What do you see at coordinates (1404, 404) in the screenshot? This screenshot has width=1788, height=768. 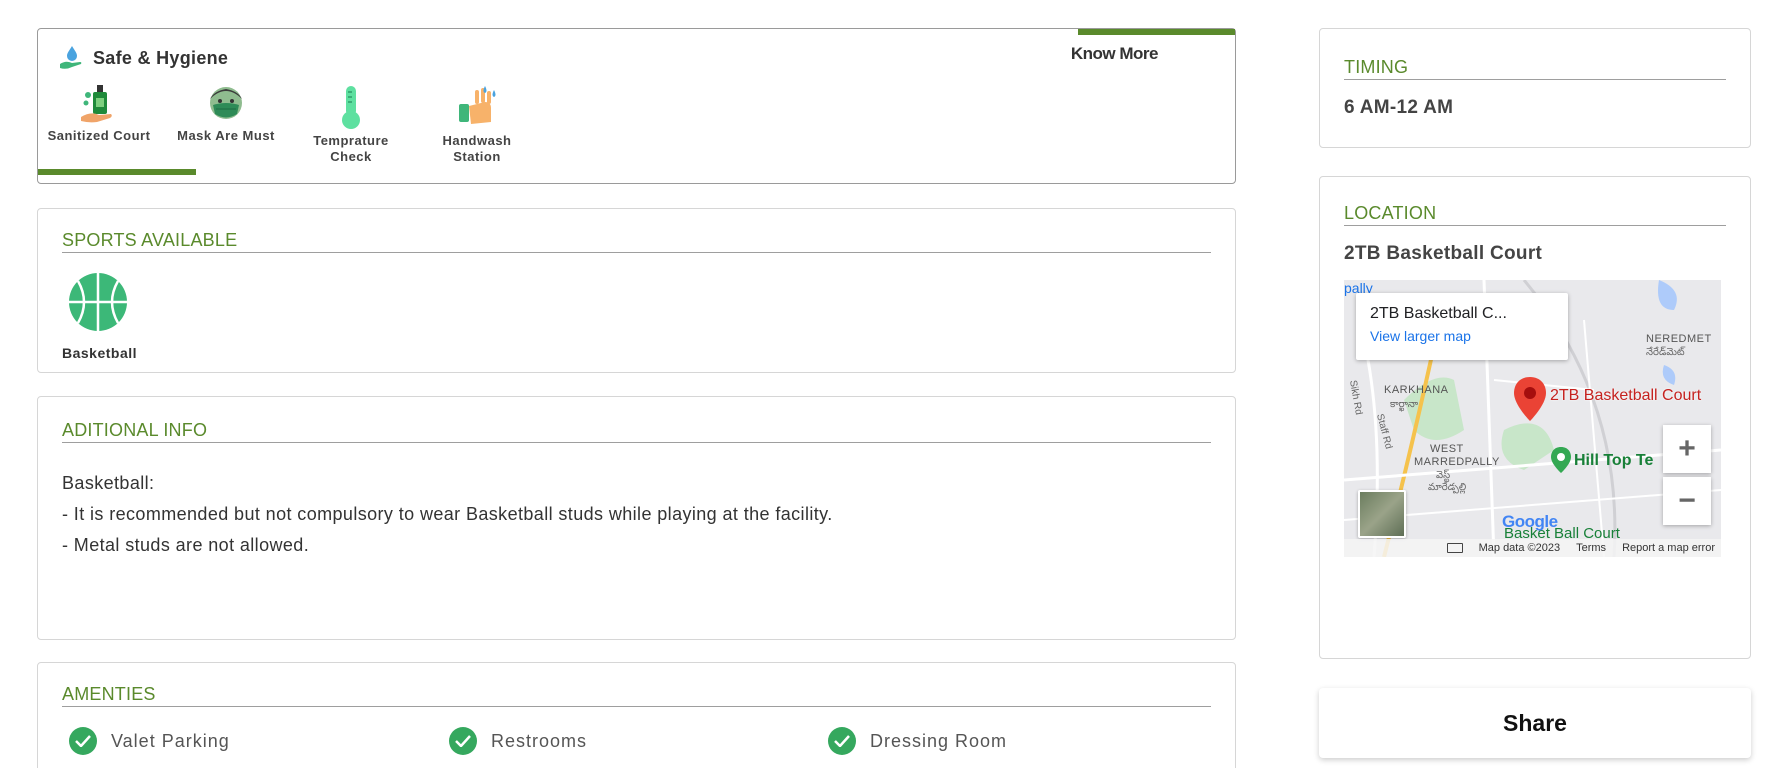 I see `map-label-karkhana-telugu: కార్ఖానా` at bounding box center [1404, 404].